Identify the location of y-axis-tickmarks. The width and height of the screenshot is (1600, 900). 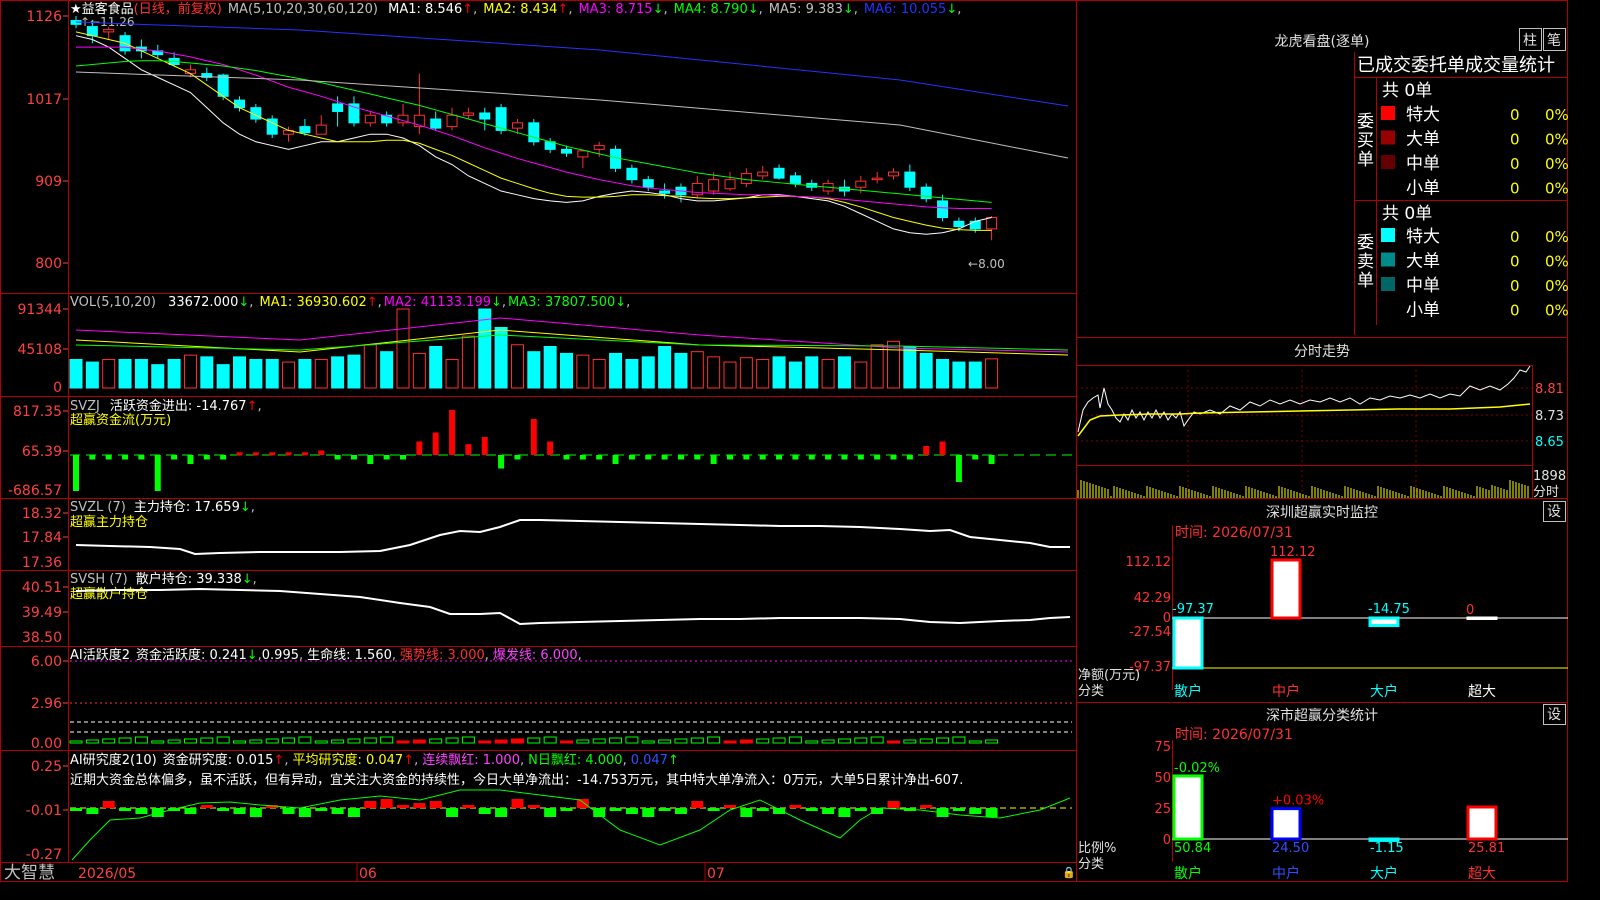
(65, 413).